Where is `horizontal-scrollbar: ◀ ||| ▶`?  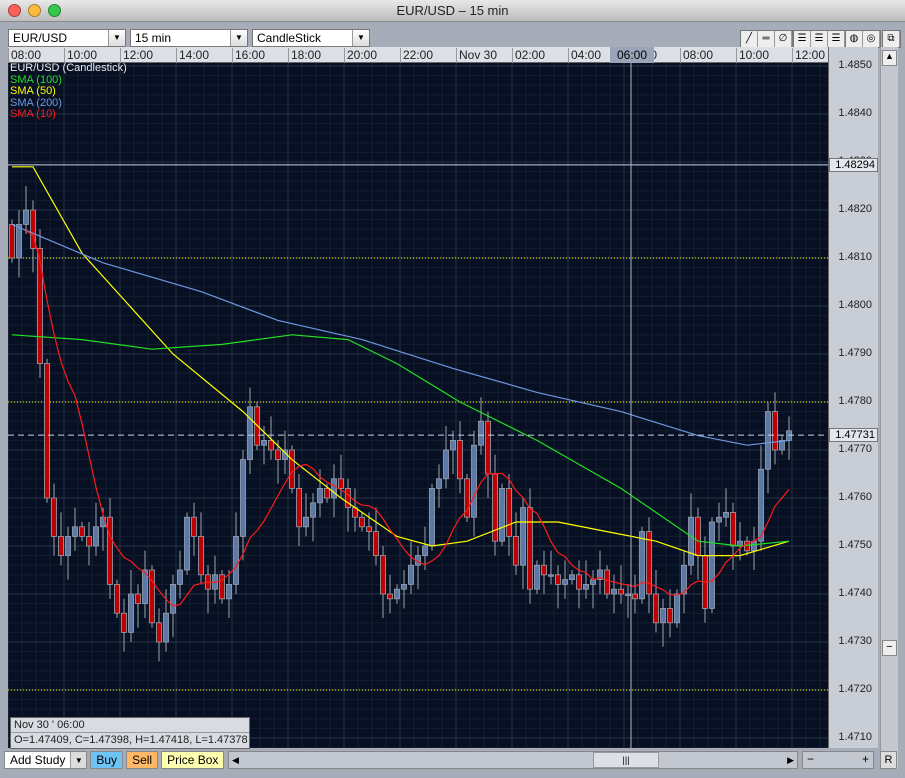 horizontal-scrollbar: ◀ ||| ▶ is located at coordinates (513, 760).